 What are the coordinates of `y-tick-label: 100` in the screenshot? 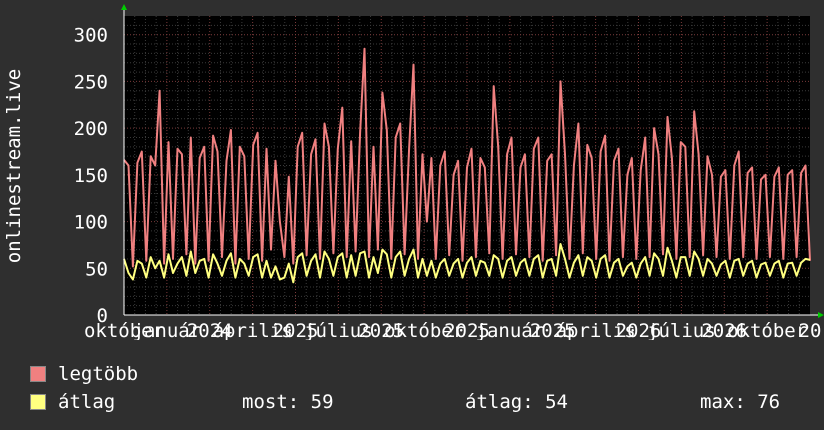 It's located at (91, 223).